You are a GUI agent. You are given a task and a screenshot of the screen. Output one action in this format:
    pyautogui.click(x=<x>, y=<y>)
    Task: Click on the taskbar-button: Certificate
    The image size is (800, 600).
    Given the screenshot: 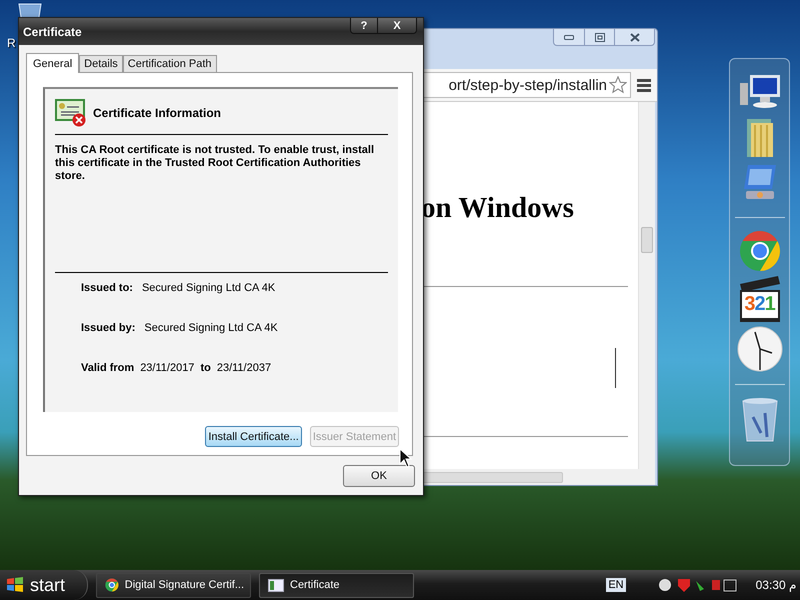 What is the action you would take?
    pyautogui.click(x=336, y=585)
    